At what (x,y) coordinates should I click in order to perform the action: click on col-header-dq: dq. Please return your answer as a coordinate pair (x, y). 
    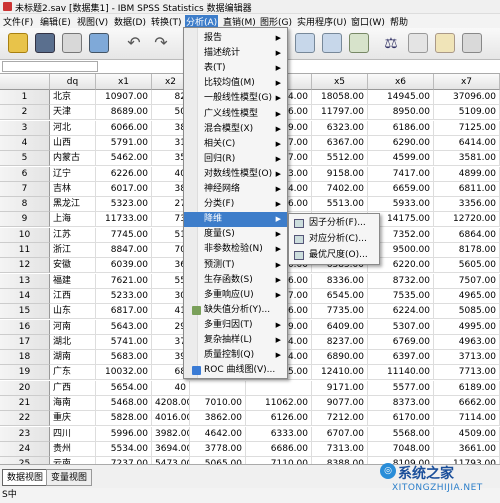
    Looking at the image, I should click on (73, 82).